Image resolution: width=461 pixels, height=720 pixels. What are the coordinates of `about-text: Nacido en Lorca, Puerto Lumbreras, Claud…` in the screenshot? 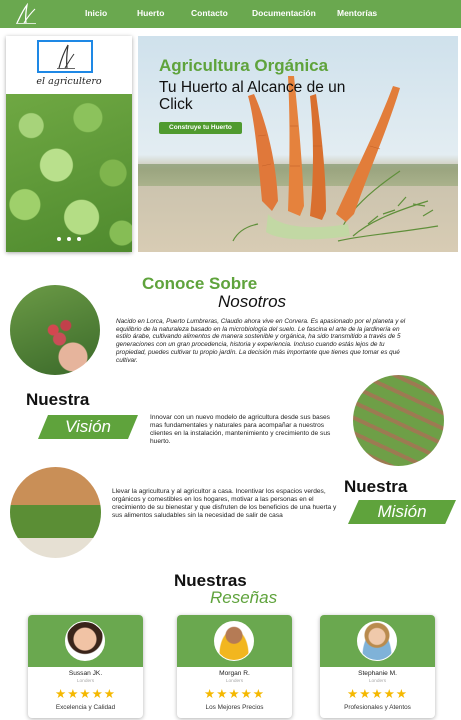 It's located at (261, 341).